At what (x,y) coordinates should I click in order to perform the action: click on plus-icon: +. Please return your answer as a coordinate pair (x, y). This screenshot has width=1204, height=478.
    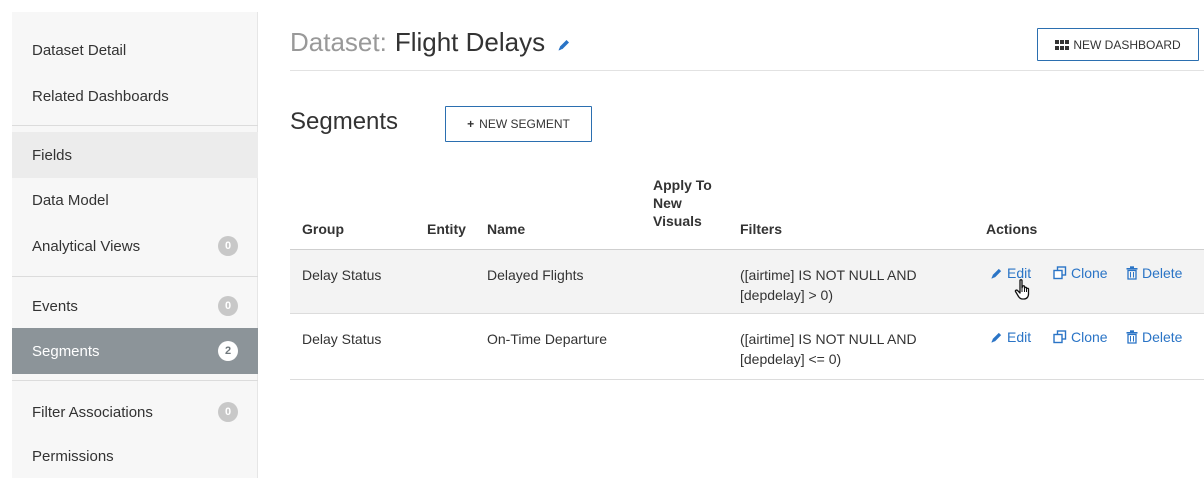
    Looking at the image, I should click on (471, 124).